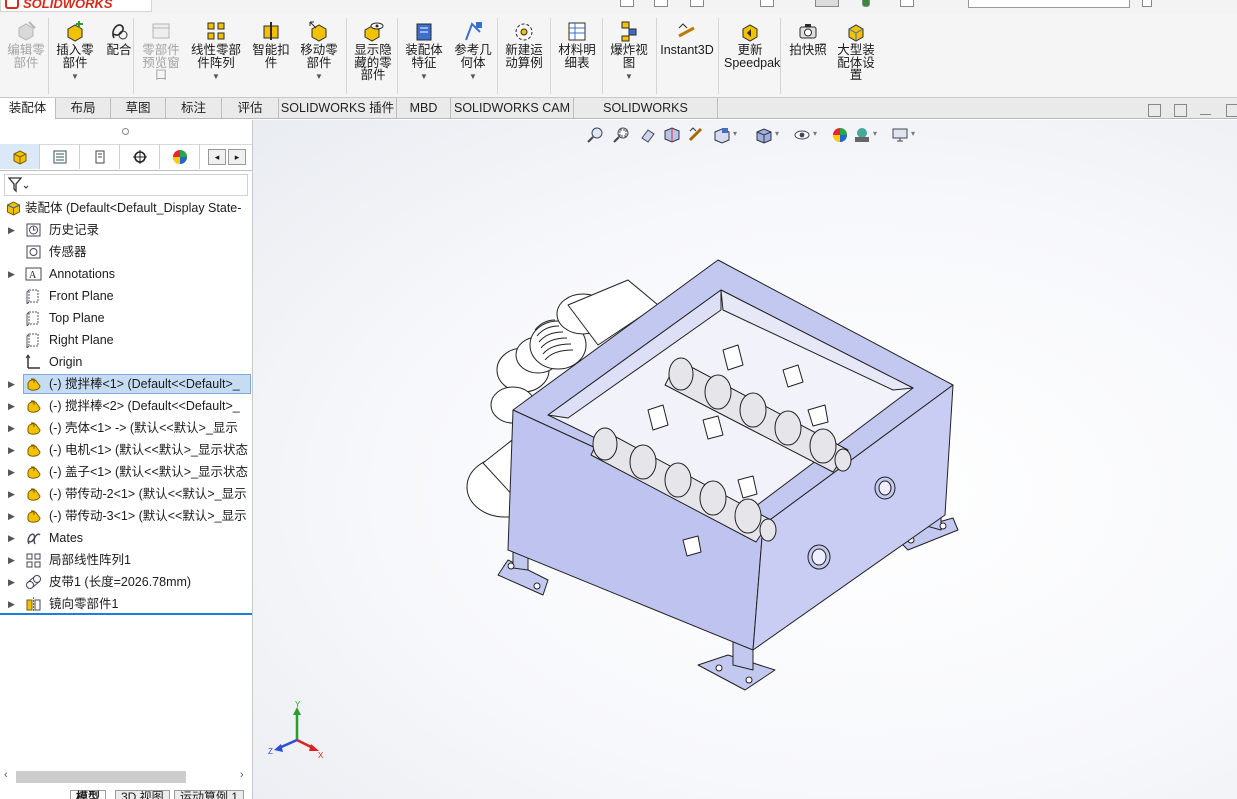  What do you see at coordinates (126, 208) in the screenshot?
I see `tree-root: 装配体 (Default<Default_Display State-` at bounding box center [126, 208].